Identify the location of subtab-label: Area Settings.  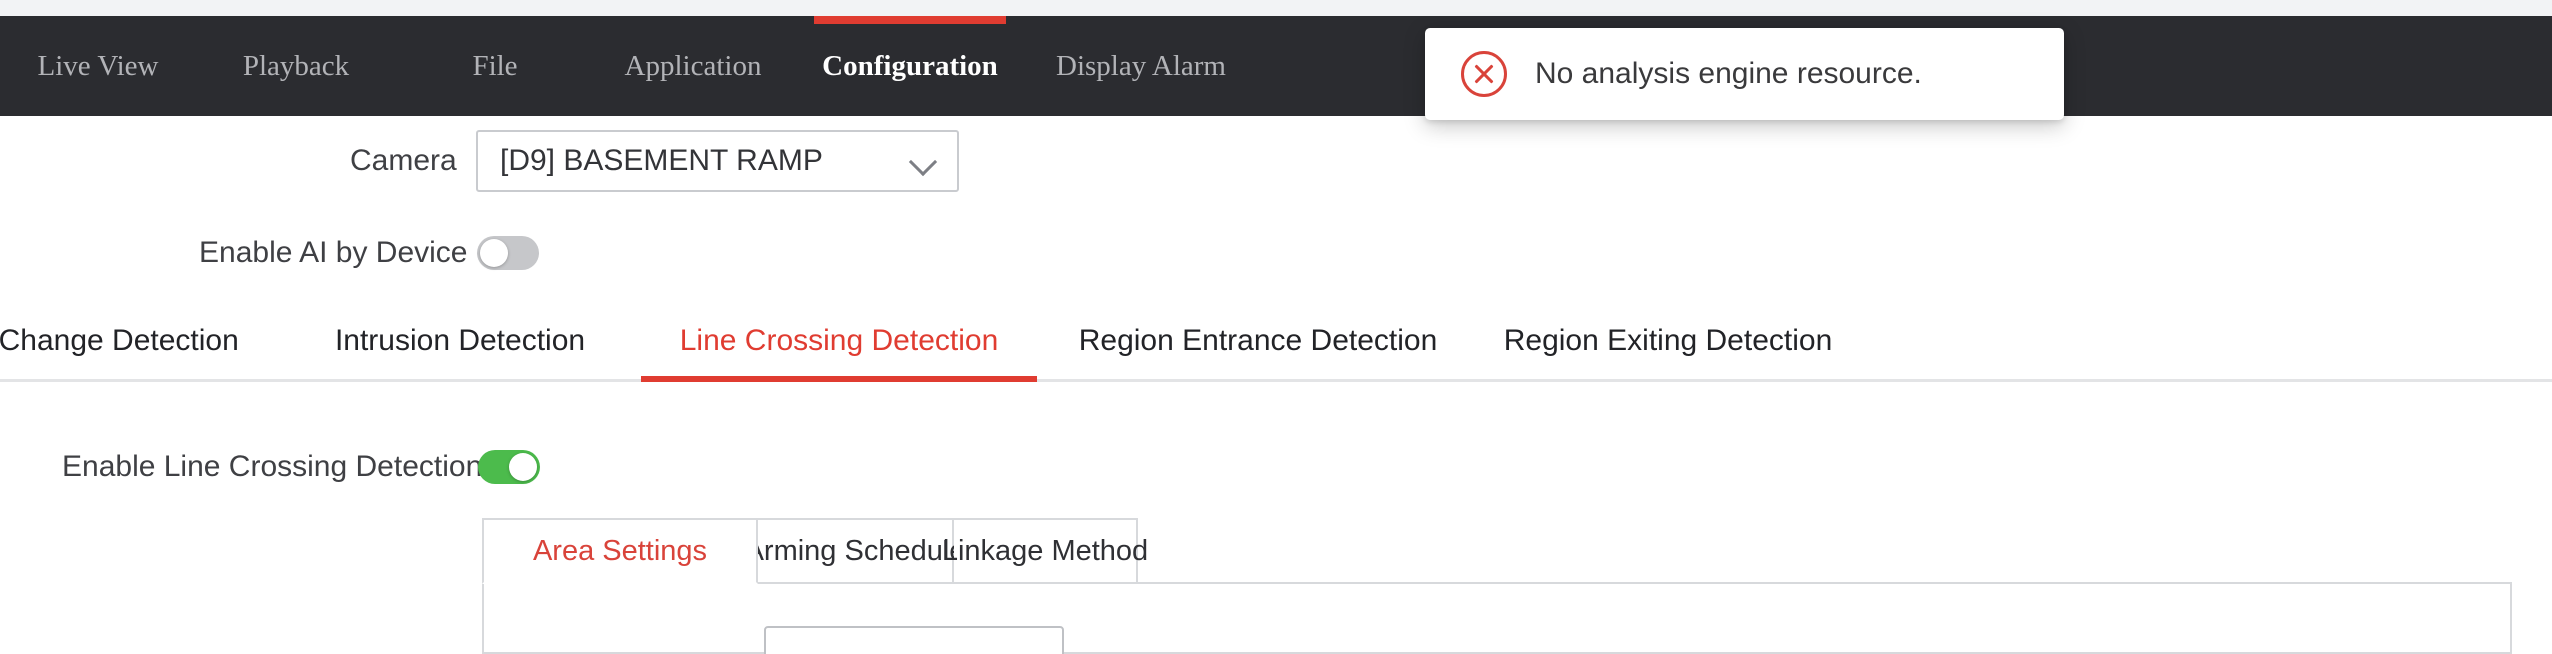
(620, 550).